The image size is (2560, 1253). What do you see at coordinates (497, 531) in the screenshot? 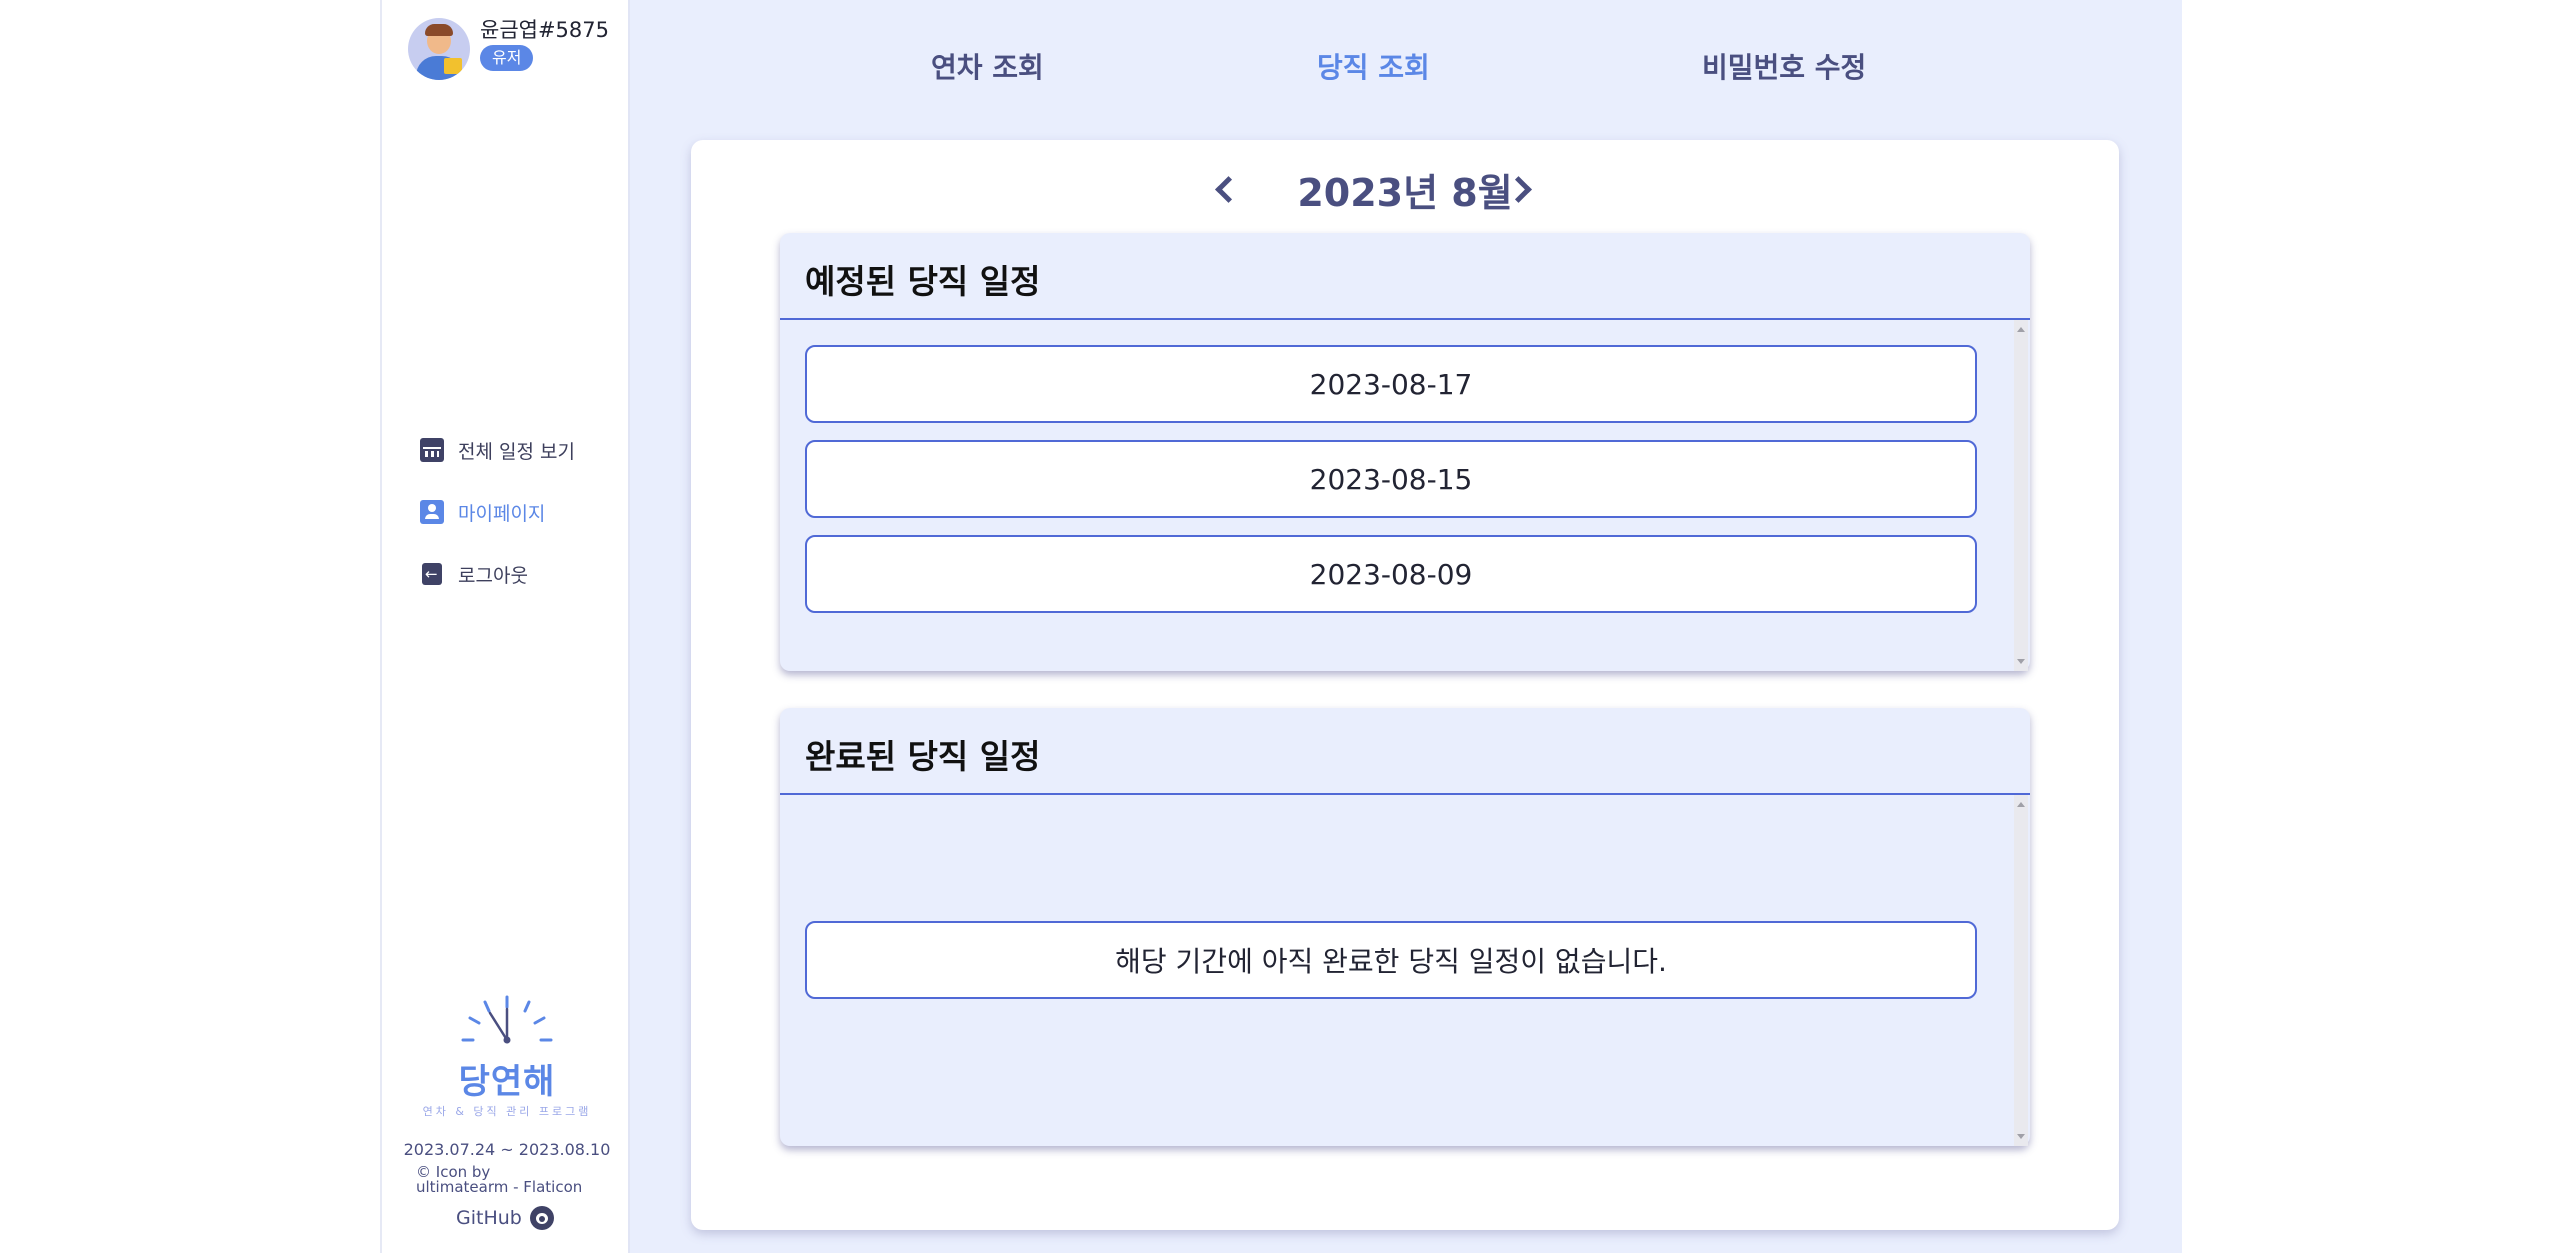
I see `sidebar-nav: 전체 일정 보기 마이페이지 로그아웃` at bounding box center [497, 531].